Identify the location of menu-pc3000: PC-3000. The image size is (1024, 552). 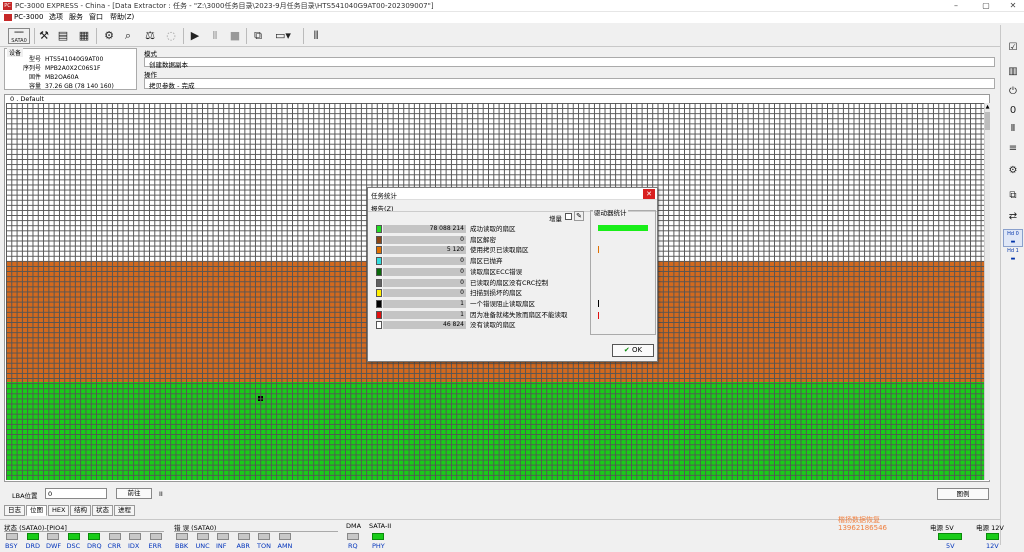
(28, 17).